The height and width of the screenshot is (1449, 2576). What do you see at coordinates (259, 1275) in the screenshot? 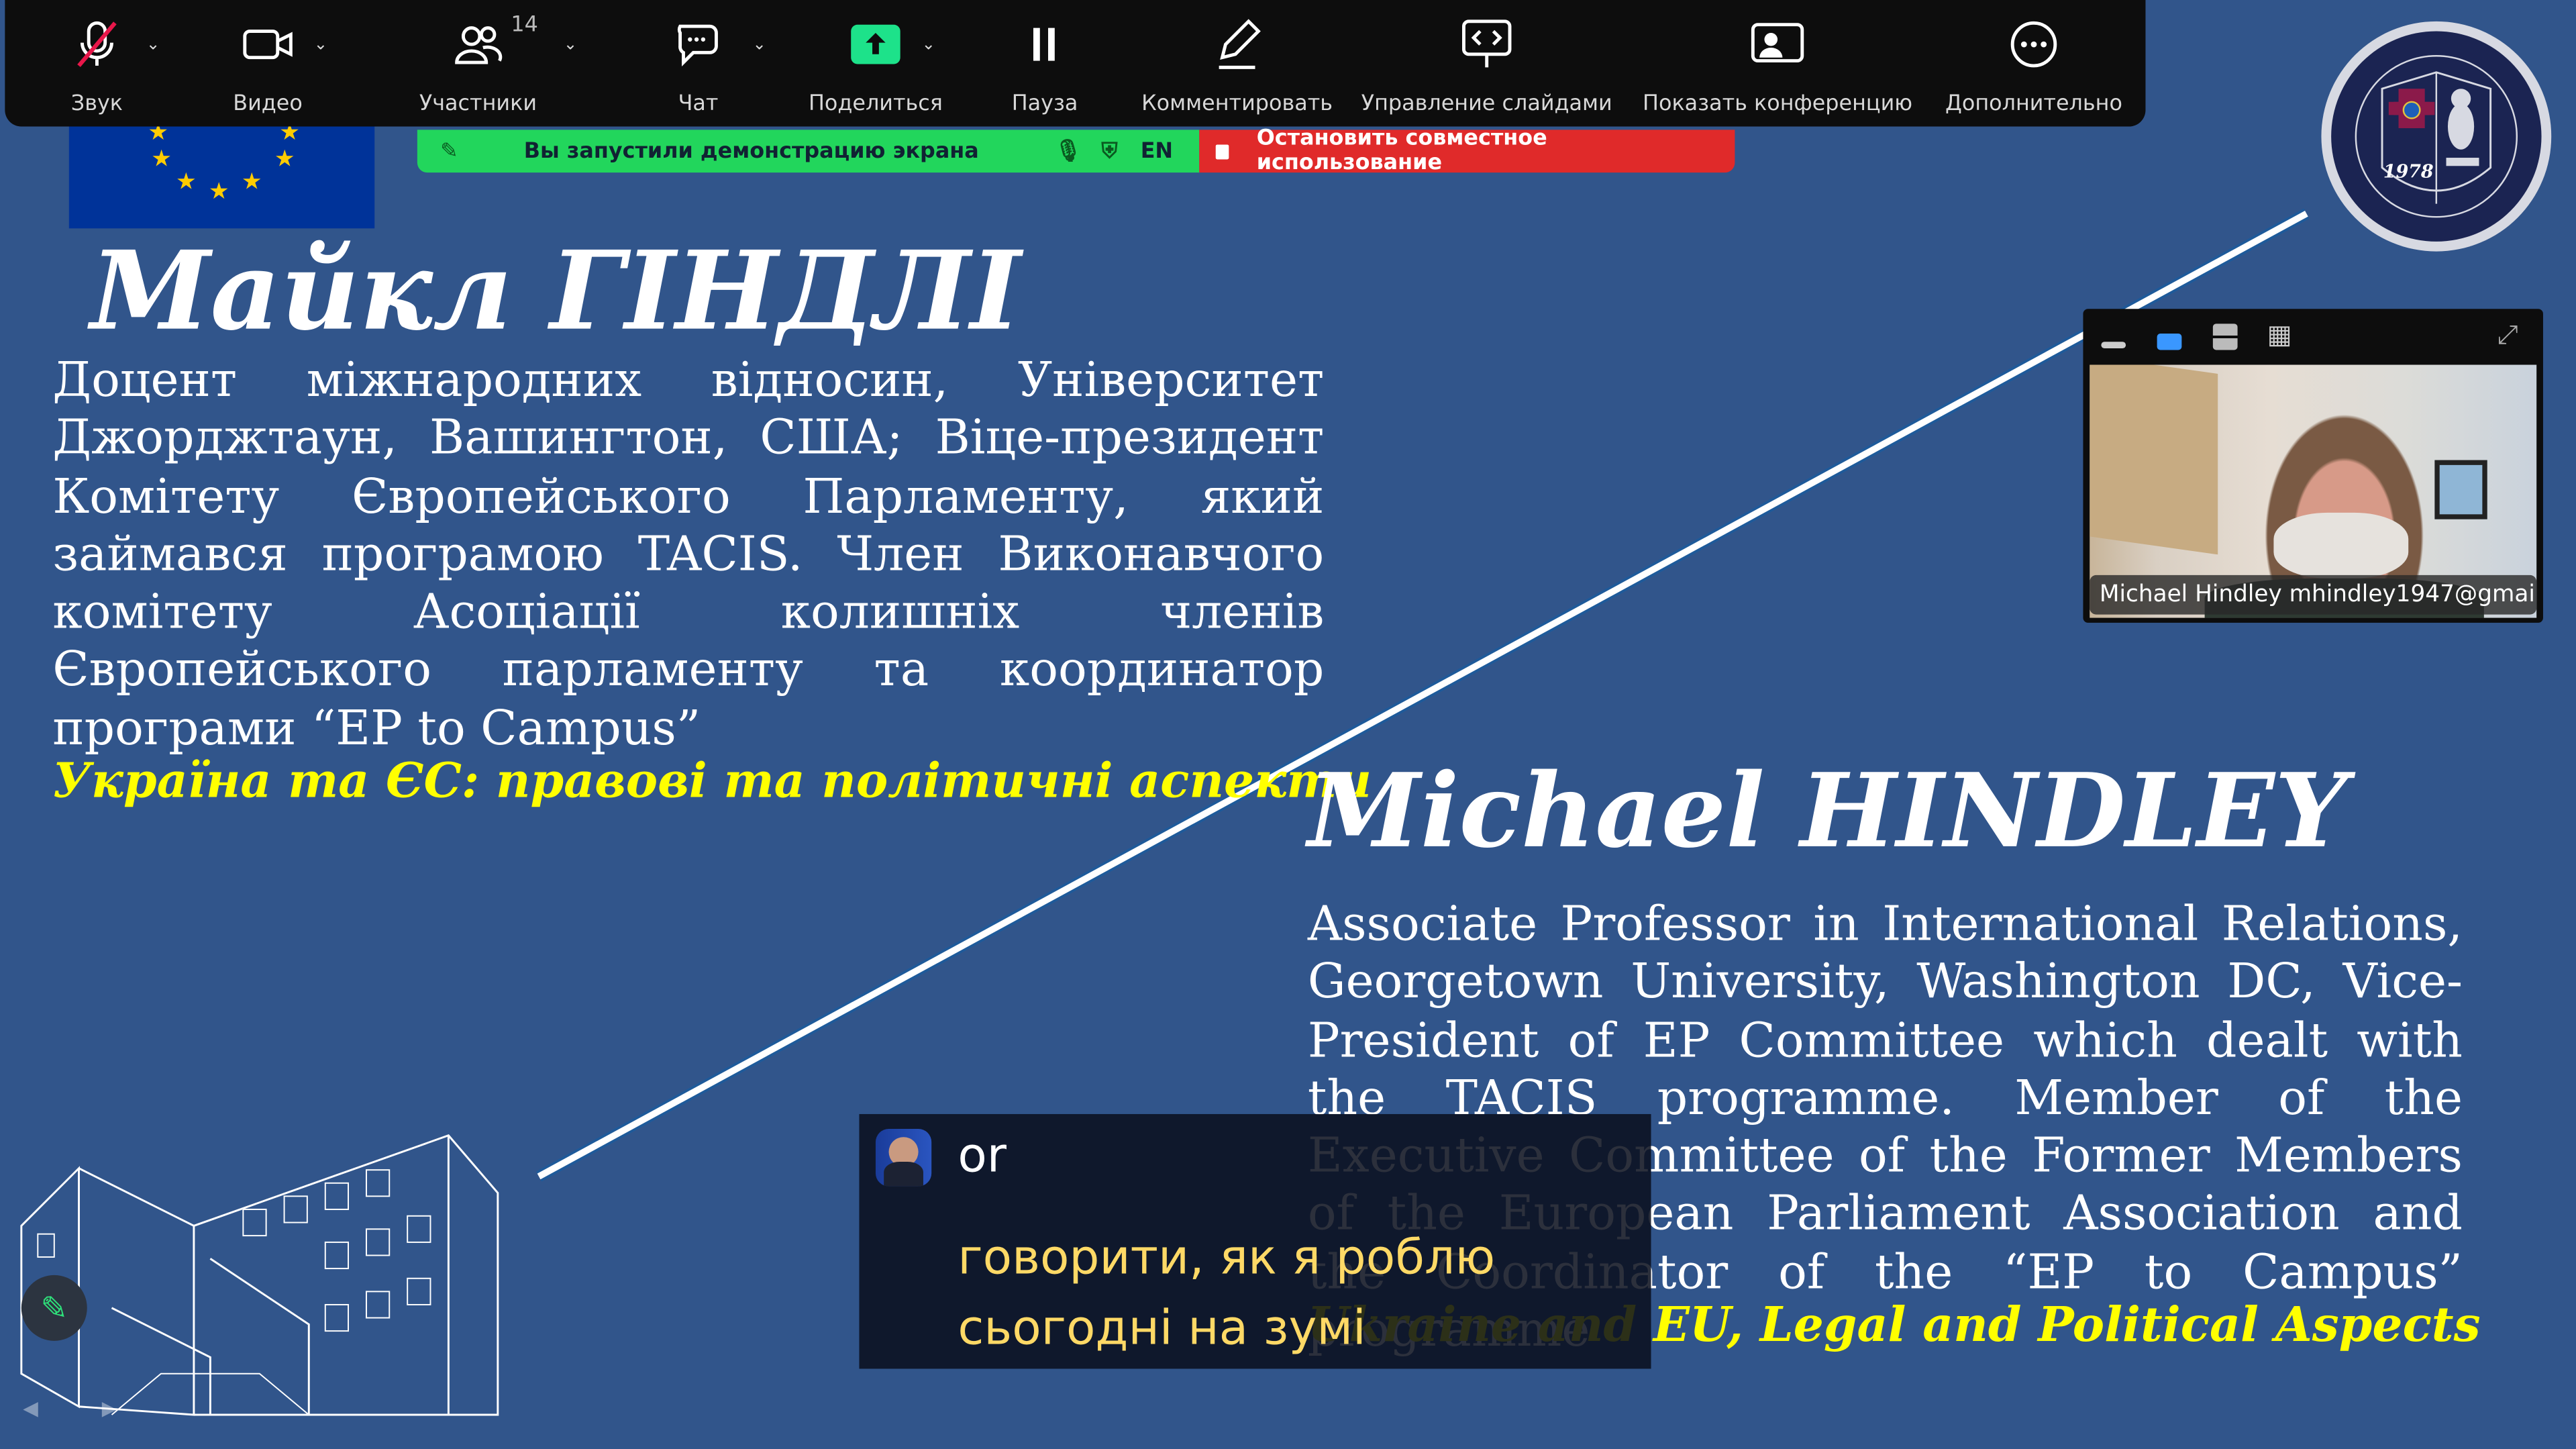
I see `academy-building-sketch` at bounding box center [259, 1275].